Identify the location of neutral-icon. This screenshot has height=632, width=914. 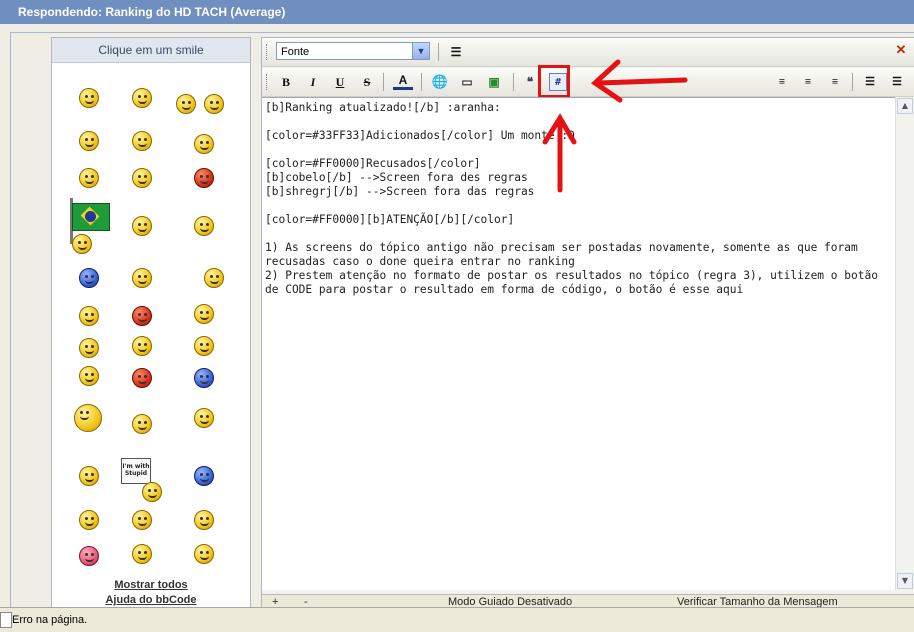
(142, 226).